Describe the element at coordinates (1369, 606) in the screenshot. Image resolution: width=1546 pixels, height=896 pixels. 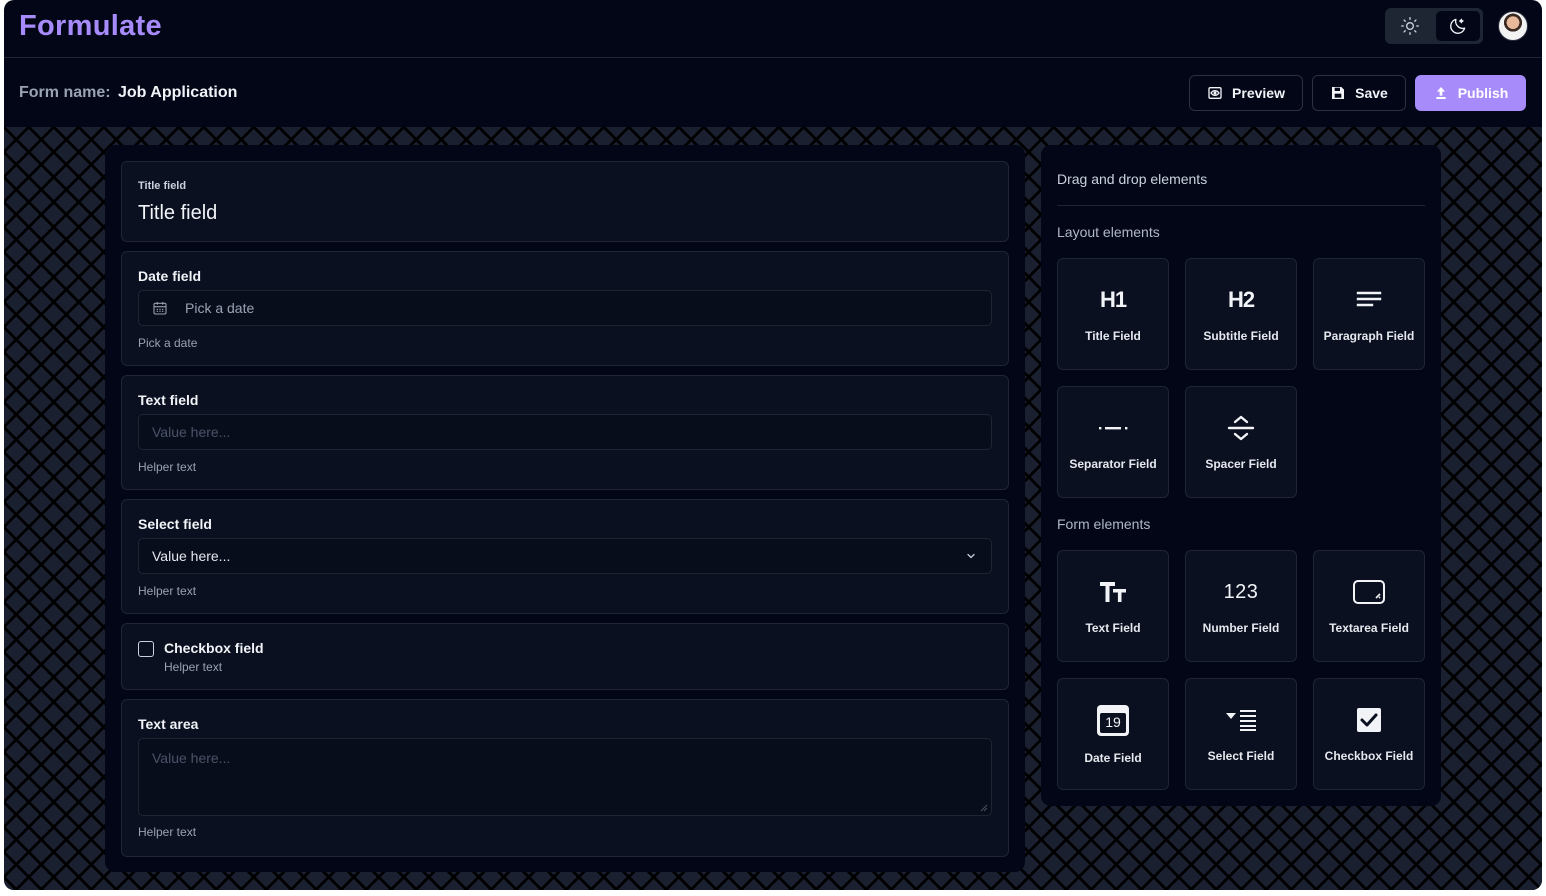
I see `textarea-field-element: Textarea Field` at that location.